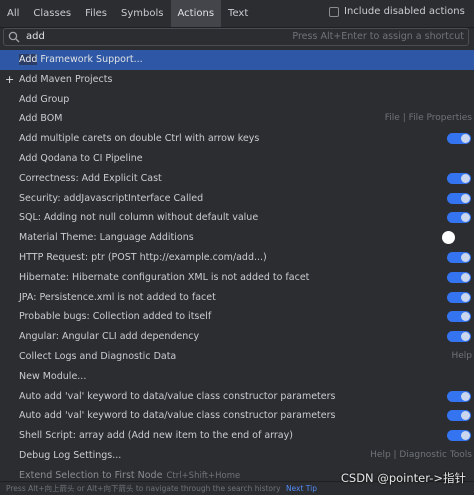 The width and height of the screenshot is (474, 495). What do you see at coordinates (91, 475) in the screenshot?
I see `action-label: Extend Selection to First Node` at bounding box center [91, 475].